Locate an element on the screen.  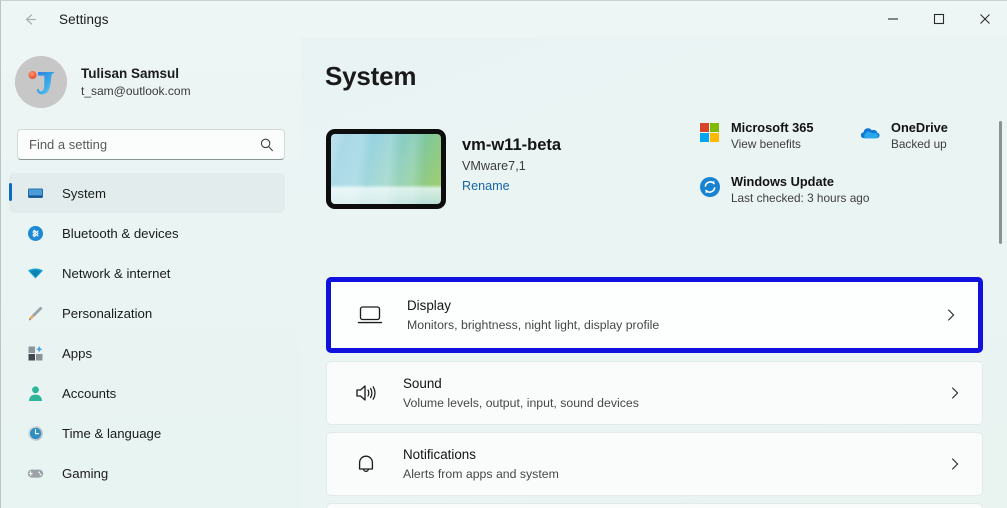
quick-link-subtitle: View benefits is located at coordinates (766, 144).